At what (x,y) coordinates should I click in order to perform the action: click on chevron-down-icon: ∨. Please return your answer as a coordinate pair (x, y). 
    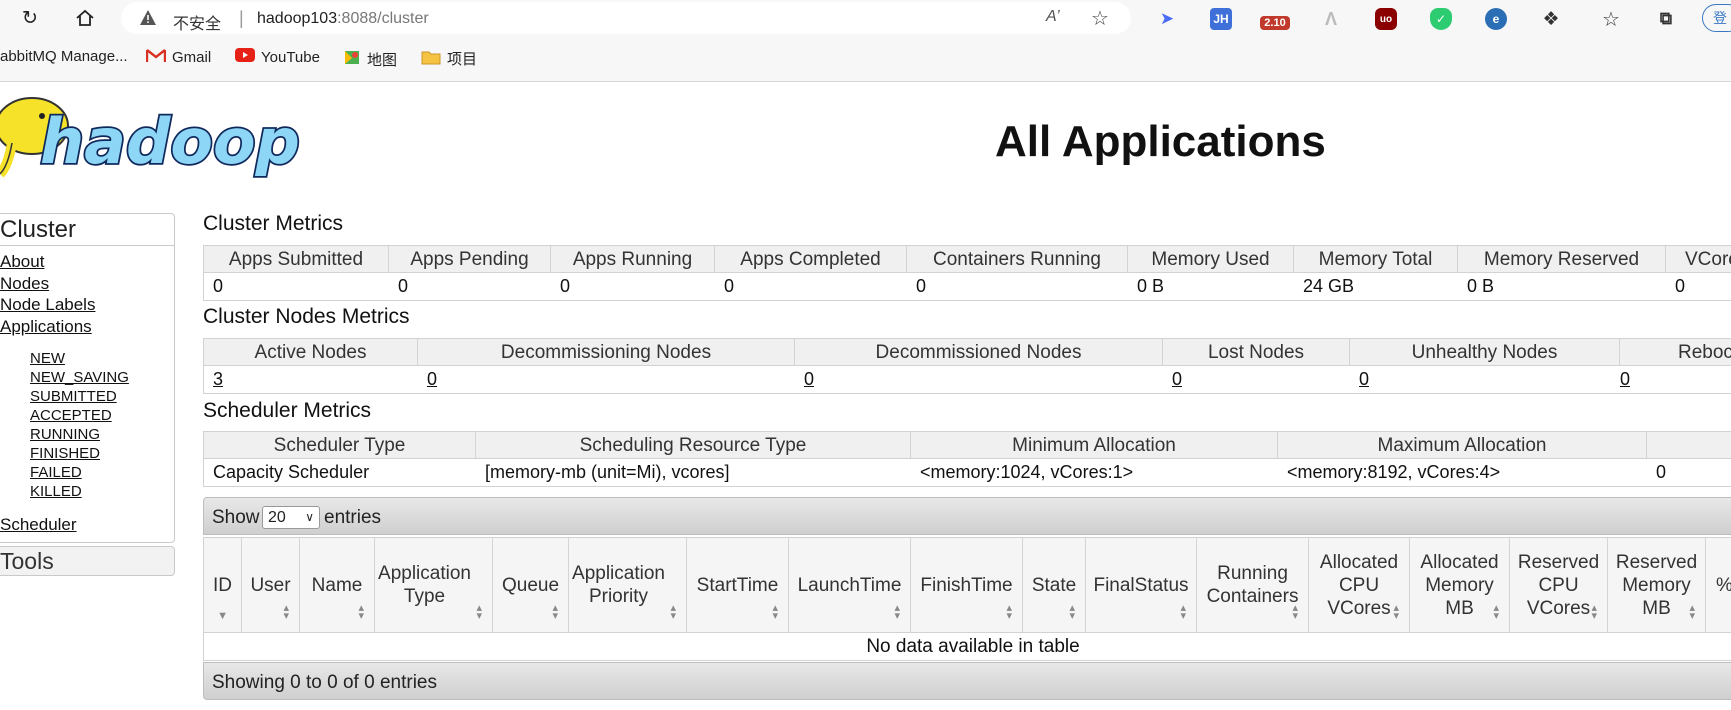
    Looking at the image, I should click on (309, 517).